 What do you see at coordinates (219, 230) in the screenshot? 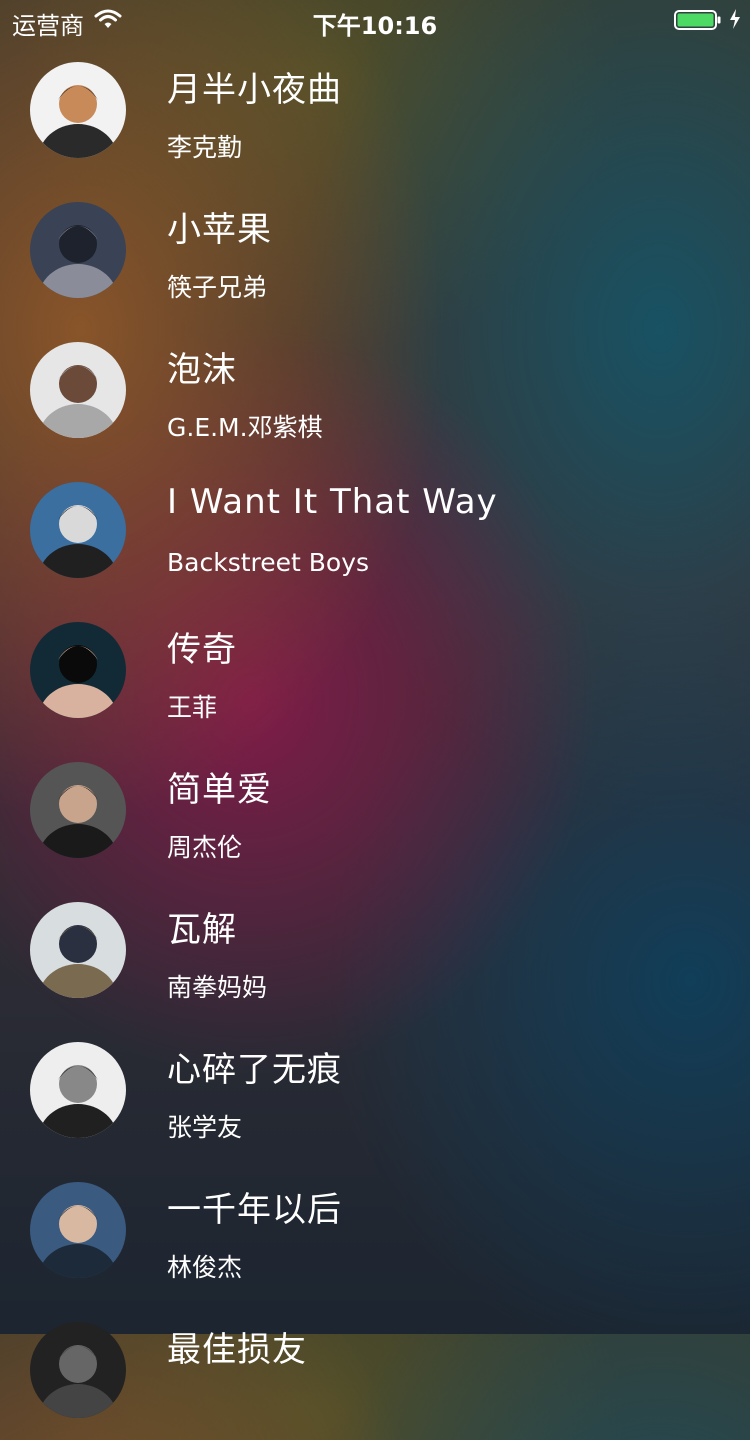
I see `song-title: 小苹果` at bounding box center [219, 230].